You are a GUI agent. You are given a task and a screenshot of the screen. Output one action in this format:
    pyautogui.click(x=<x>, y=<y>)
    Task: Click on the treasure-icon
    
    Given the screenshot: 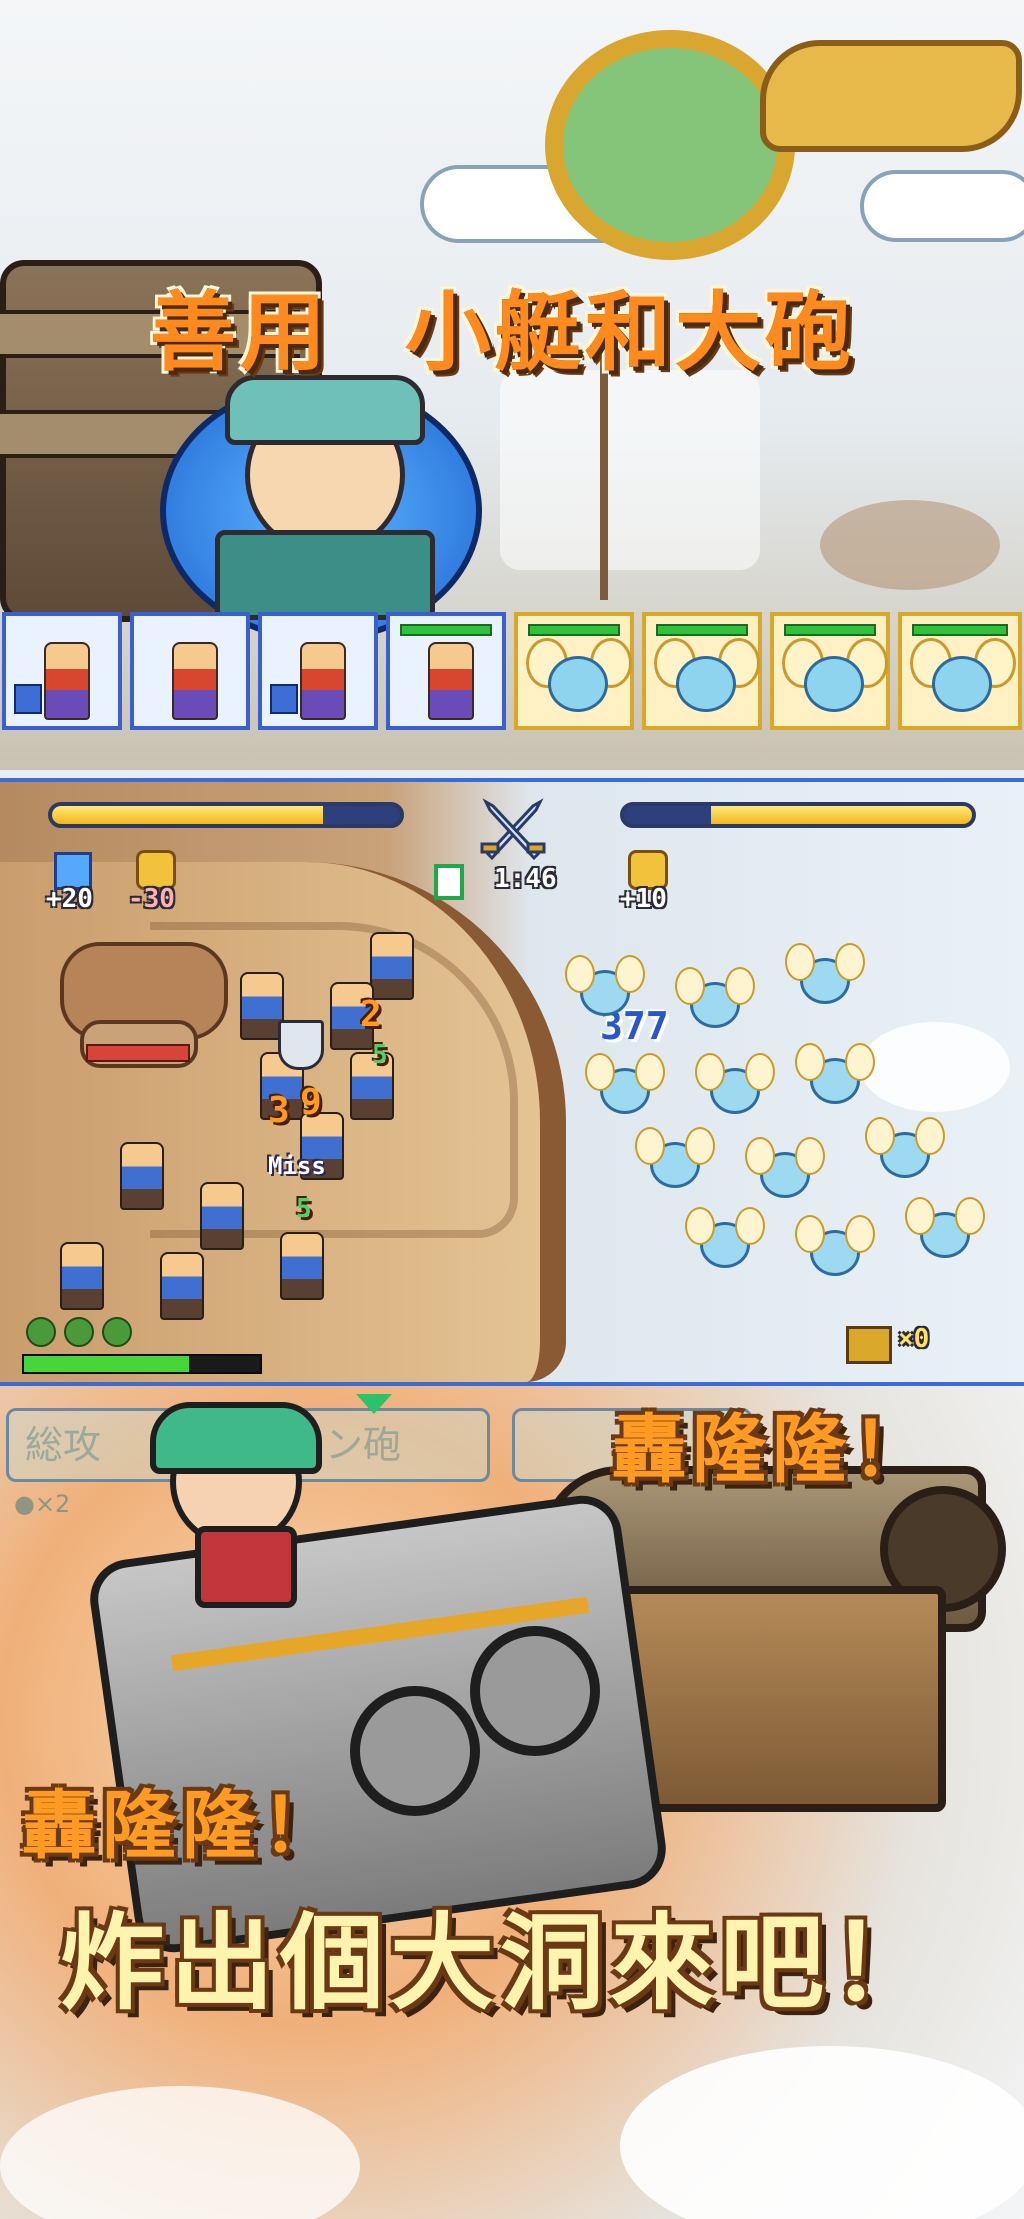 What is the action you would take?
    pyautogui.click(x=869, y=1345)
    